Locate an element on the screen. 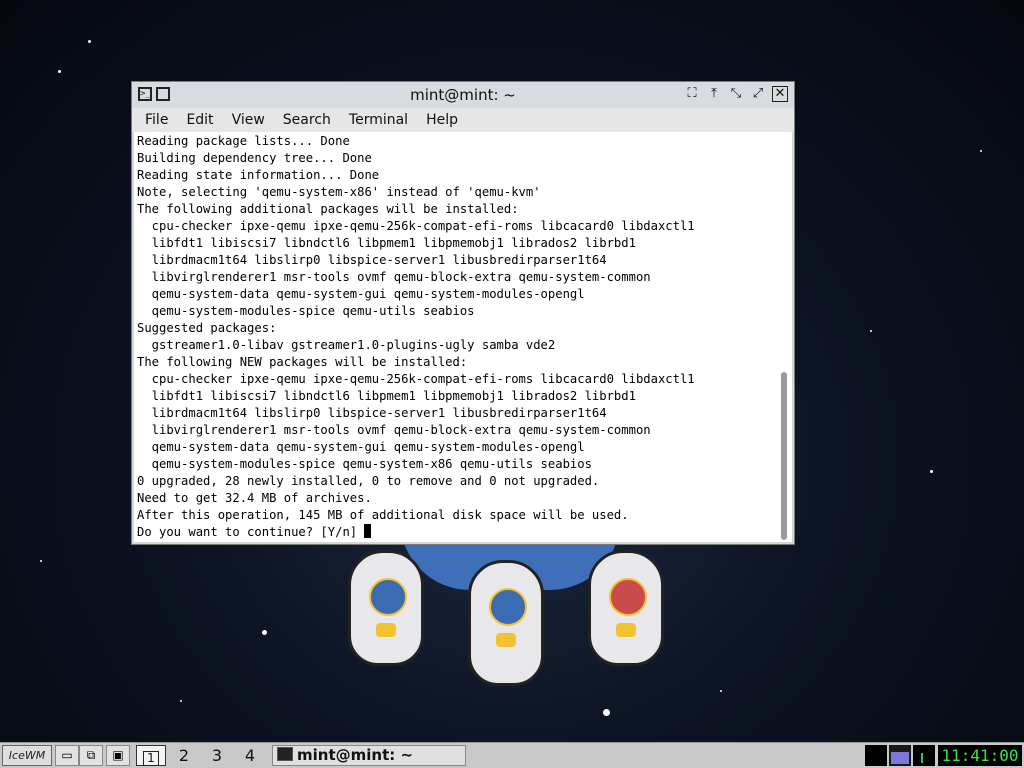 The width and height of the screenshot is (1024, 768). scrollbar-thumb is located at coordinates (784, 456).